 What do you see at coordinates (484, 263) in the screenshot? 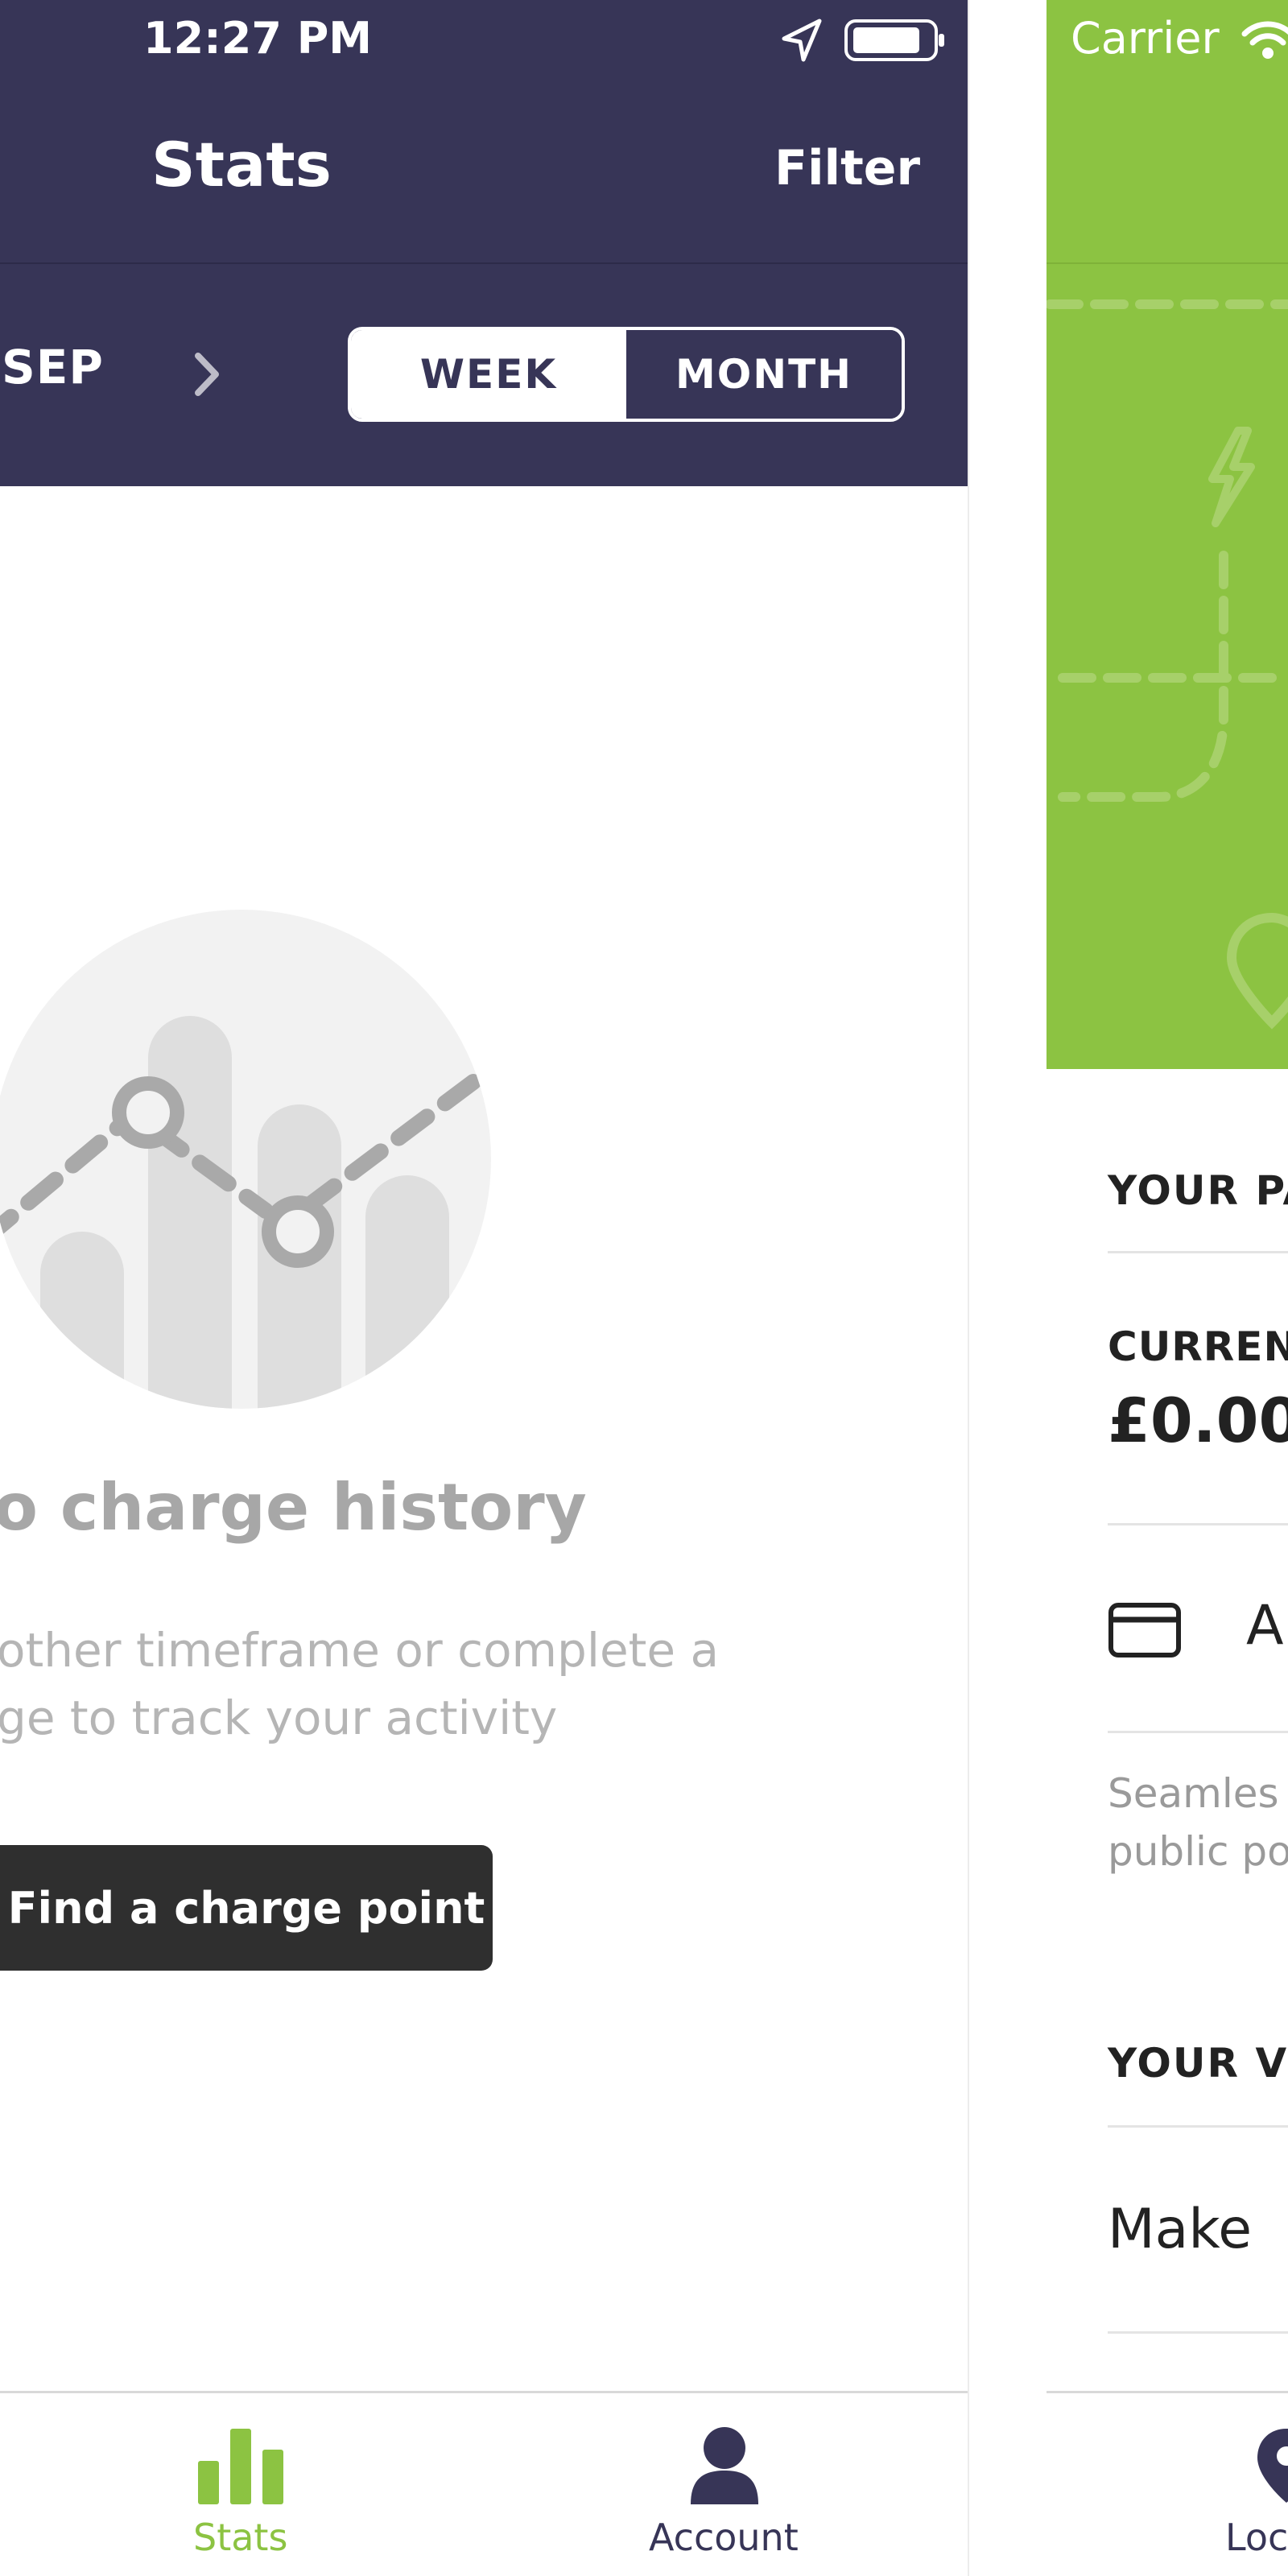
I see `header-divider` at bounding box center [484, 263].